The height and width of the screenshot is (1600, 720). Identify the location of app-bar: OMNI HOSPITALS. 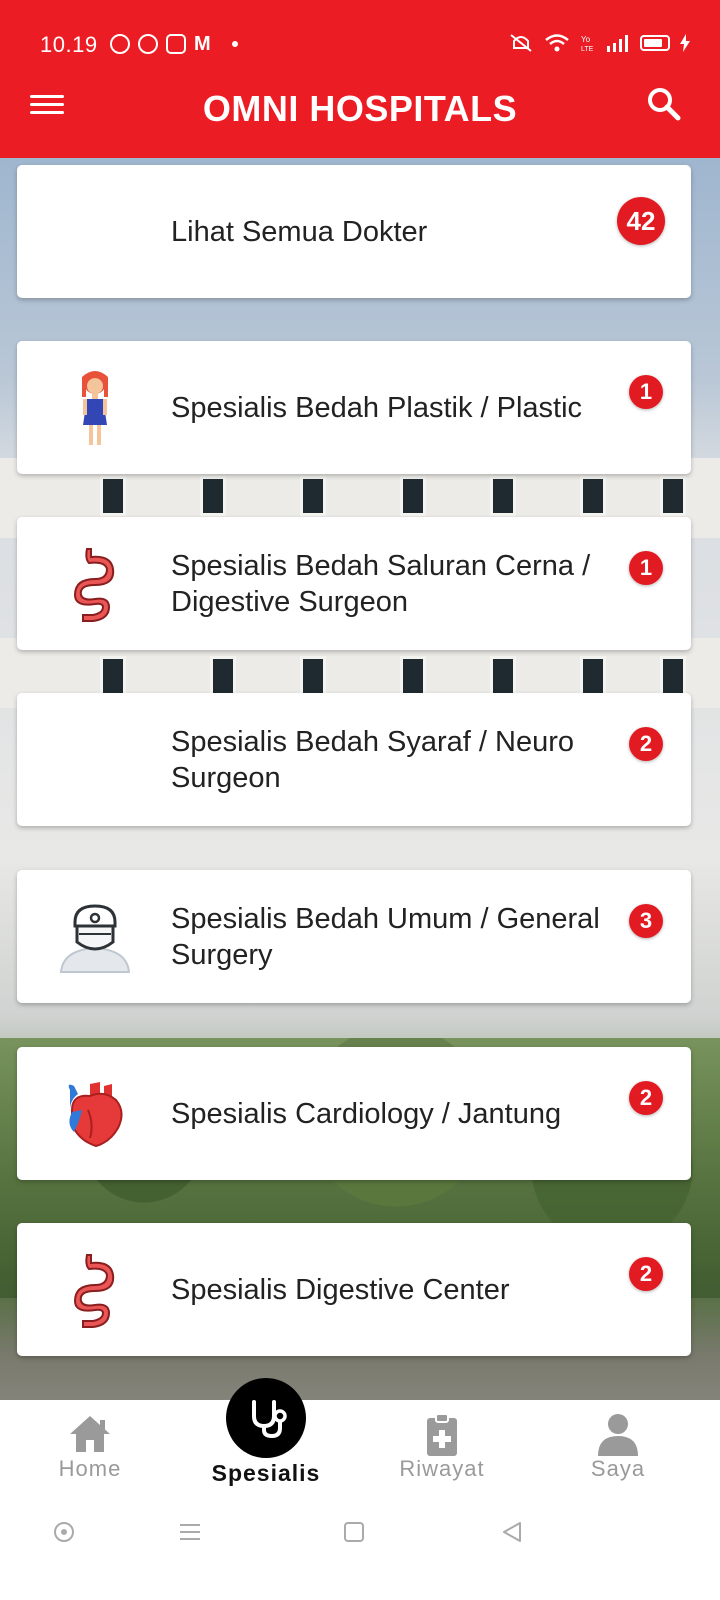
(360, 123).